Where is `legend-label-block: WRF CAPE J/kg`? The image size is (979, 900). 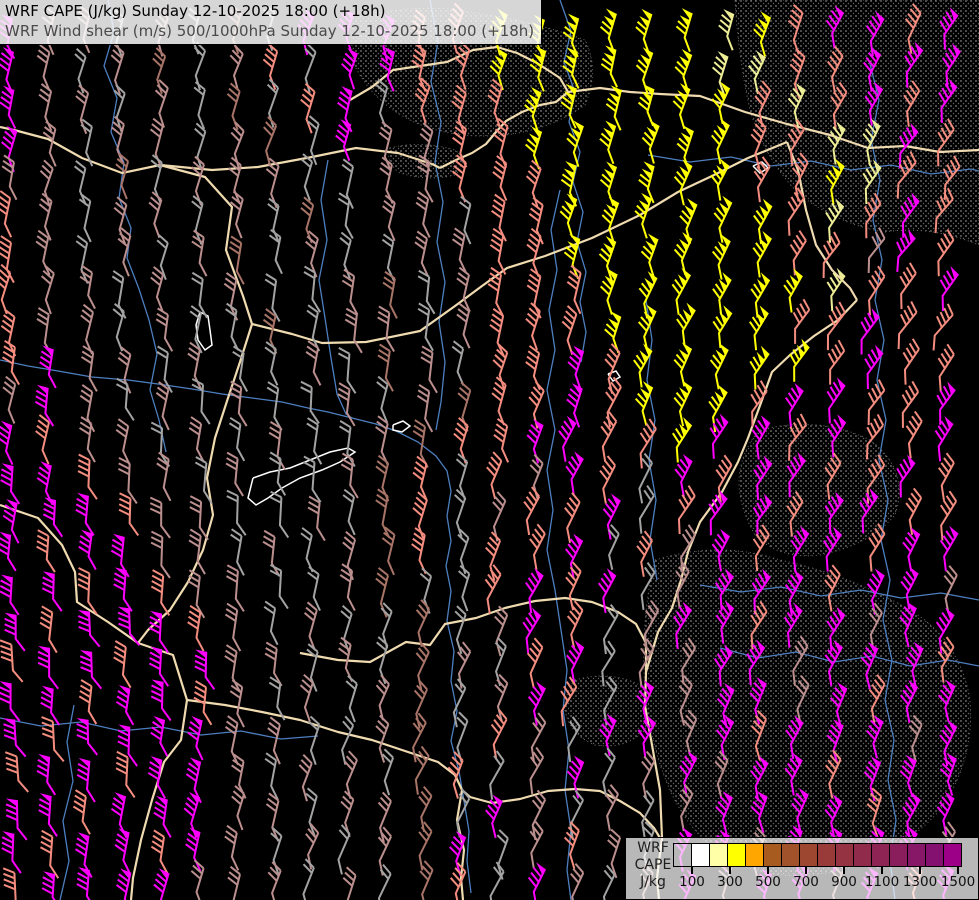 legend-label-block: WRF CAPE J/kg is located at coordinates (653, 865).